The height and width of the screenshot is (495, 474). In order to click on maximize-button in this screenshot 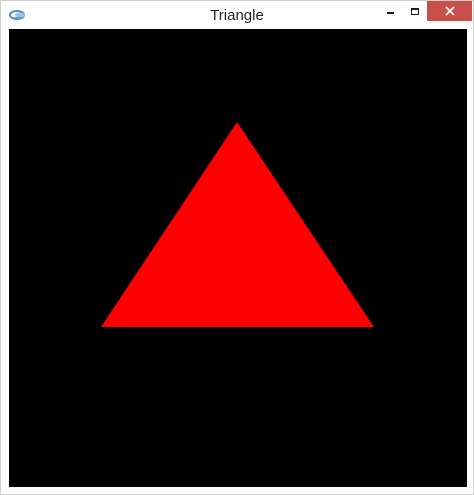, I will do `click(415, 11)`.